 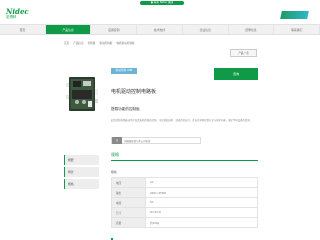 What do you see at coordinates (201, 182) in the screenshot?
I see `spec-value: AC` at bounding box center [201, 182].